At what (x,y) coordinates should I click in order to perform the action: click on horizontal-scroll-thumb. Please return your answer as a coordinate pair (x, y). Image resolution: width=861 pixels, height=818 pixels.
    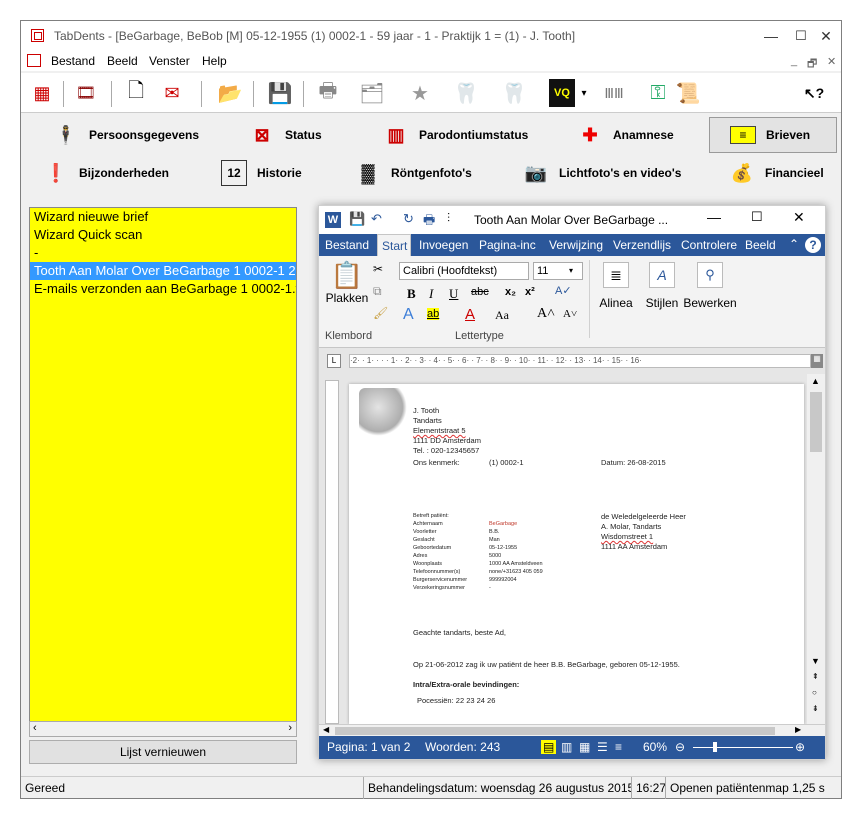
    Looking at the image, I should click on (555, 731).